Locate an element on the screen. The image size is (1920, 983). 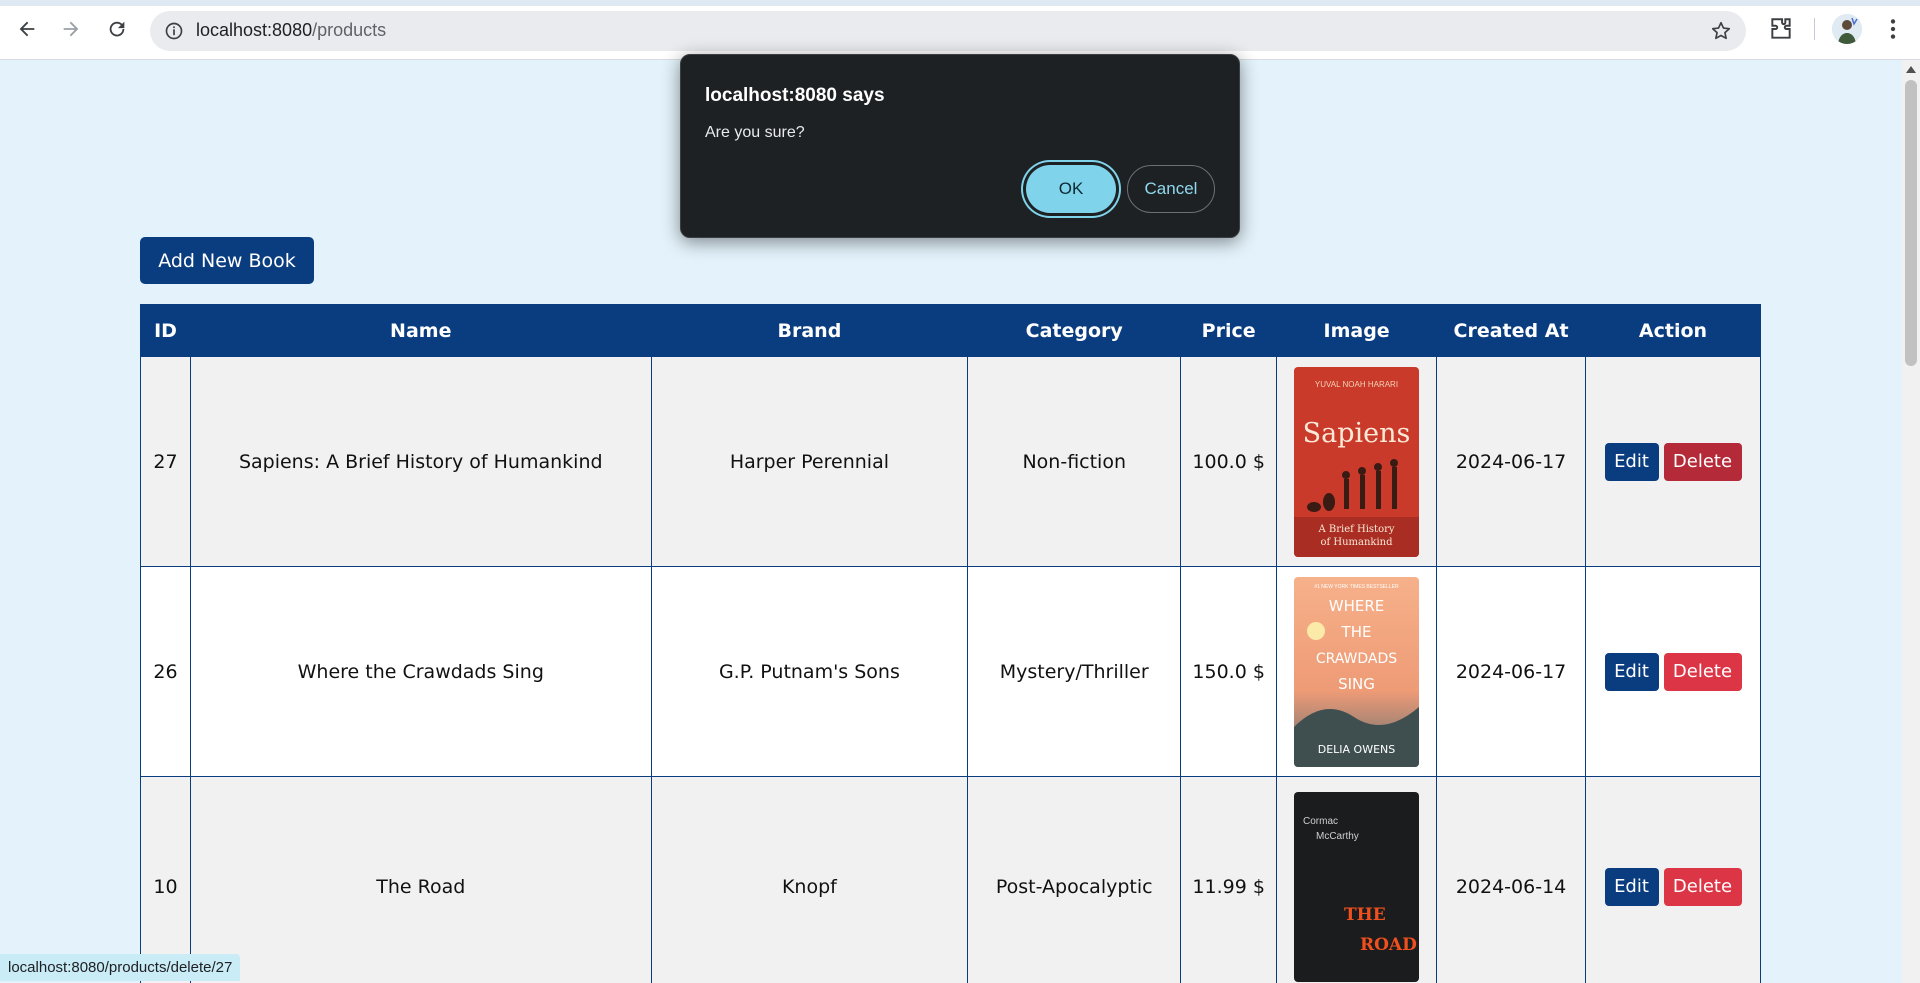
cell-name: Where the Crawdads Sing is located at coordinates (420, 671).